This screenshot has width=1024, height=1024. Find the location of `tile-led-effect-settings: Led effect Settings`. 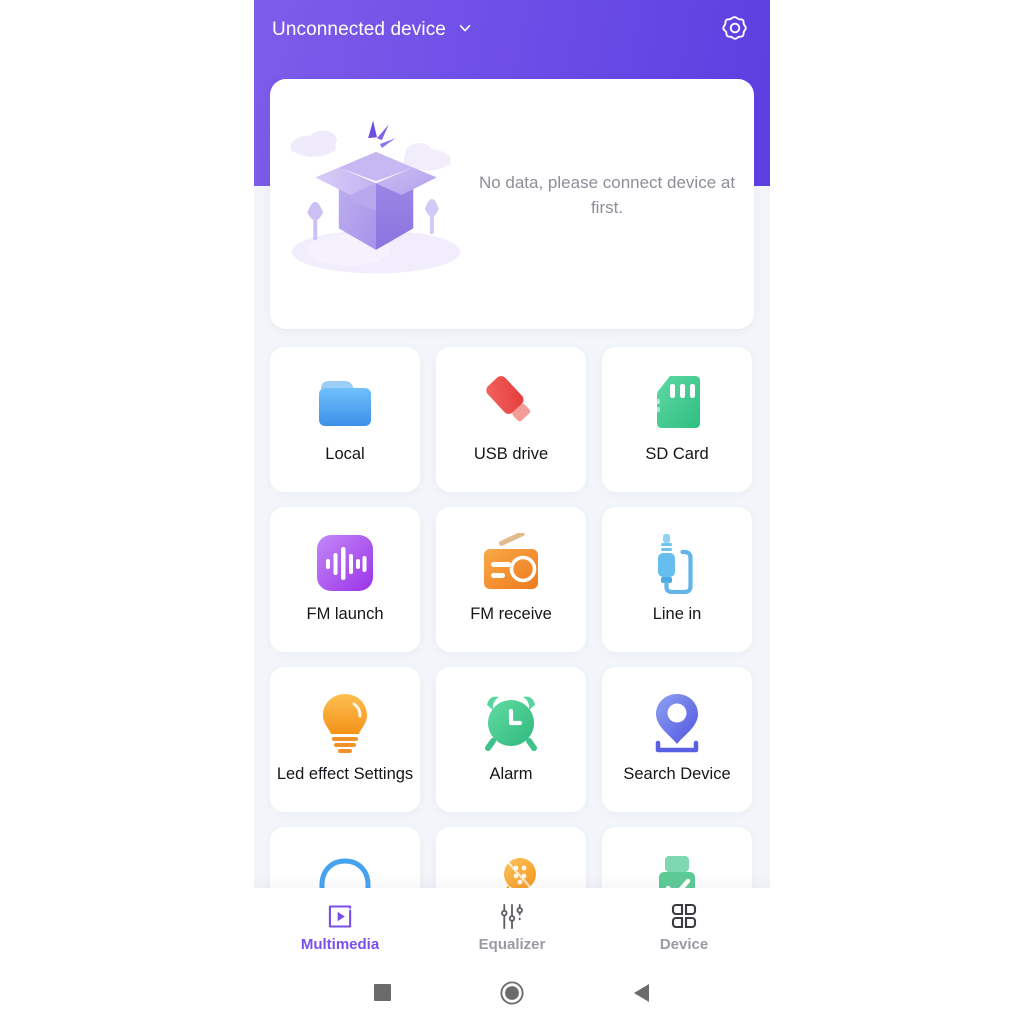

tile-led-effect-settings: Led effect Settings is located at coordinates (345, 739).